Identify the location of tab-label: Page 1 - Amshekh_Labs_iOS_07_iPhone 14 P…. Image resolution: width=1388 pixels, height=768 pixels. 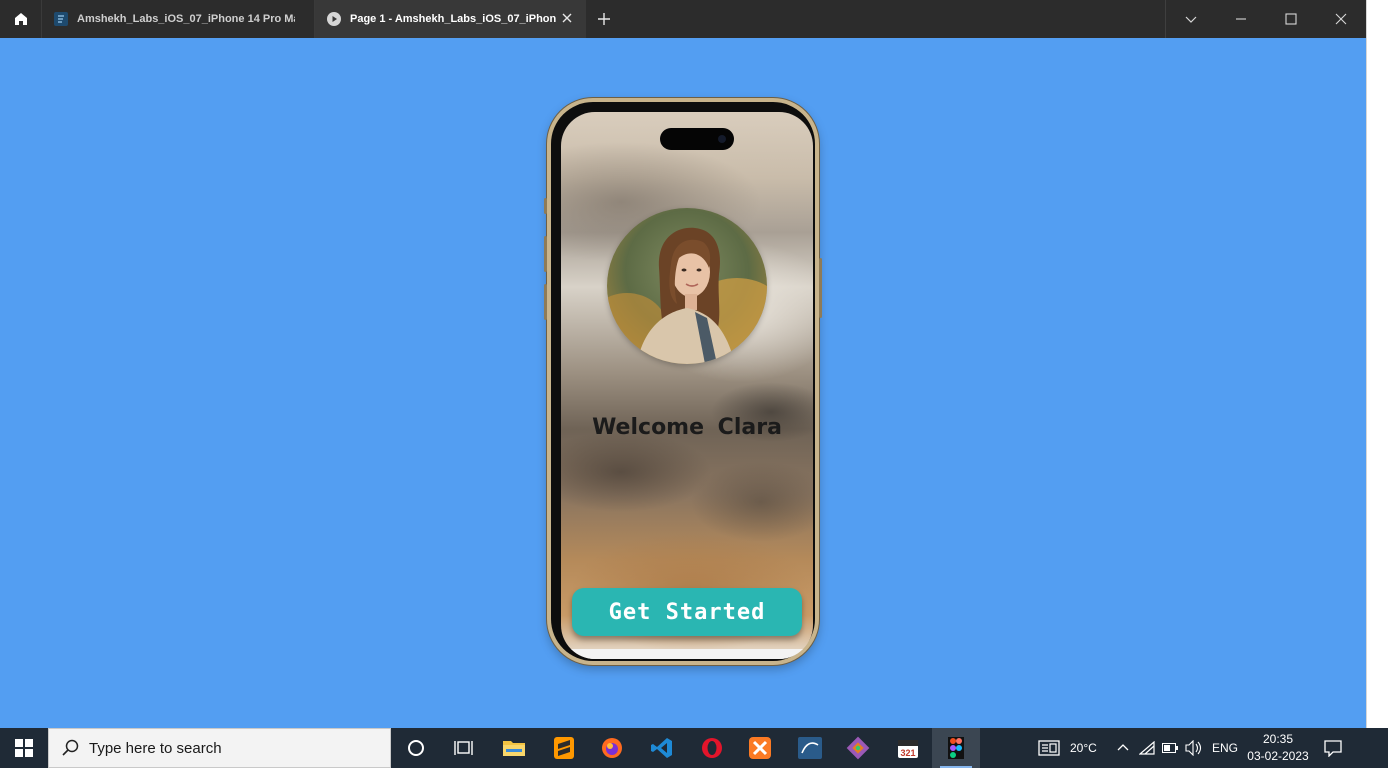
(453, 19).